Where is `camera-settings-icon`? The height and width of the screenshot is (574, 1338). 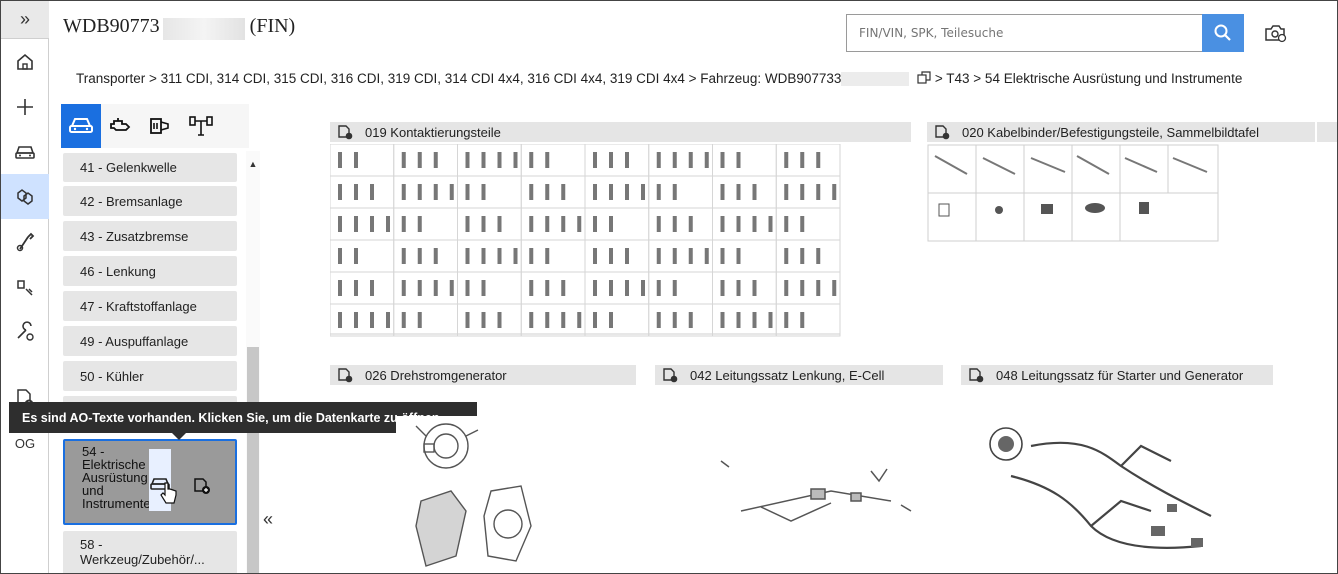
camera-settings-icon is located at coordinates (1276, 33).